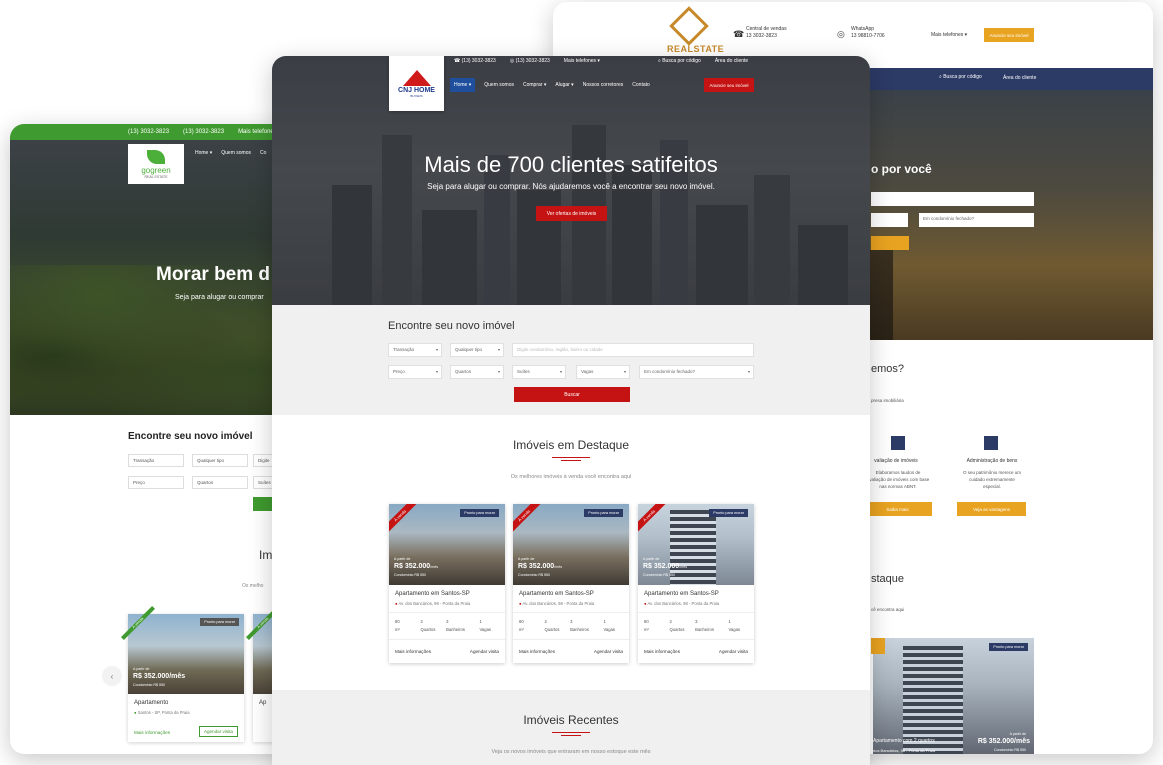  What do you see at coordinates (523, 371) in the screenshot?
I see `select-value: Suítes` at bounding box center [523, 371].